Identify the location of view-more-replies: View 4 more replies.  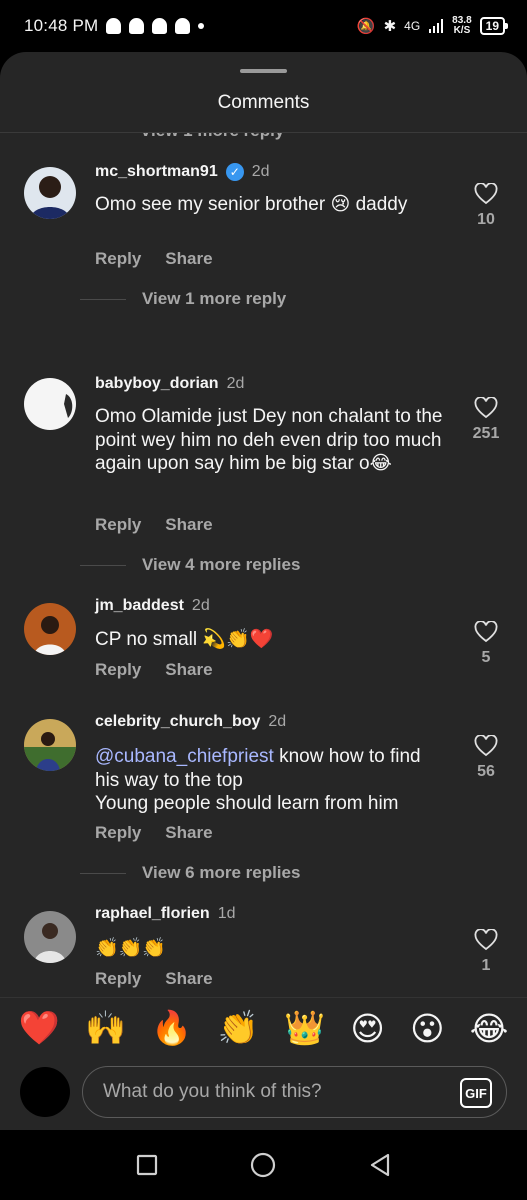
(190, 565).